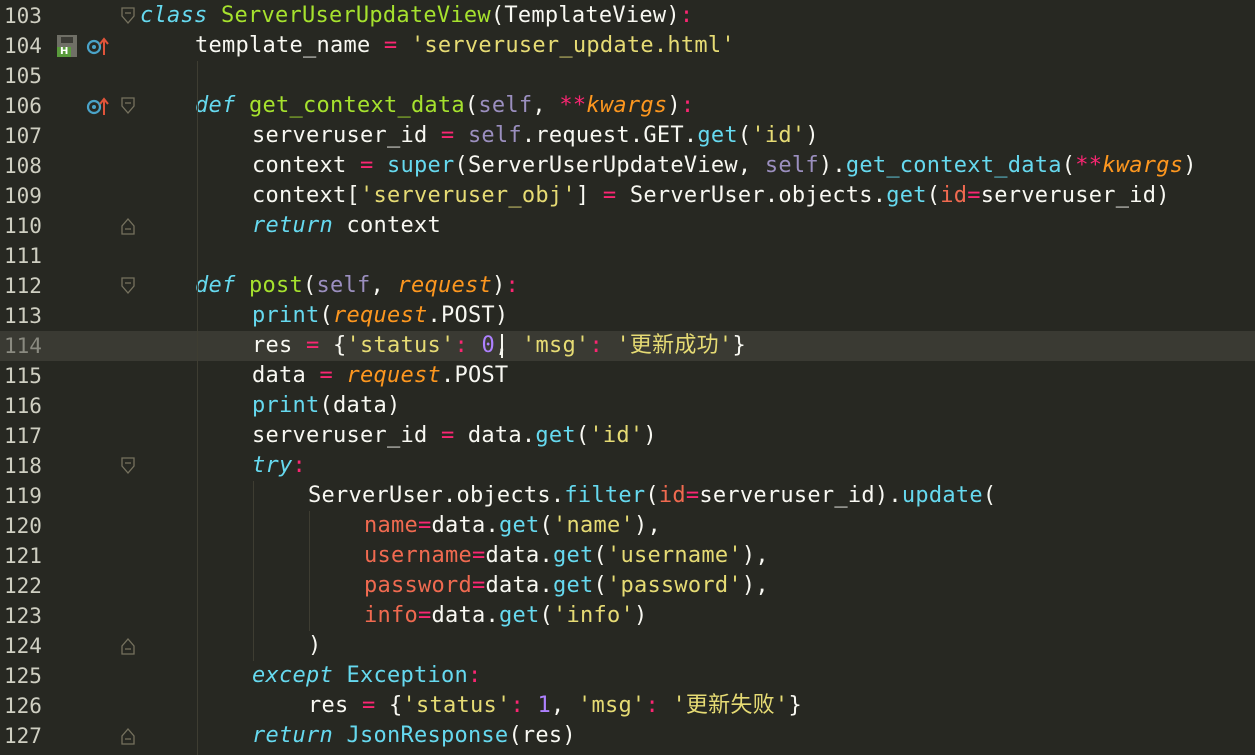 This screenshot has height=755, width=1255. I want to click on code-line: 105, so click(627, 76).